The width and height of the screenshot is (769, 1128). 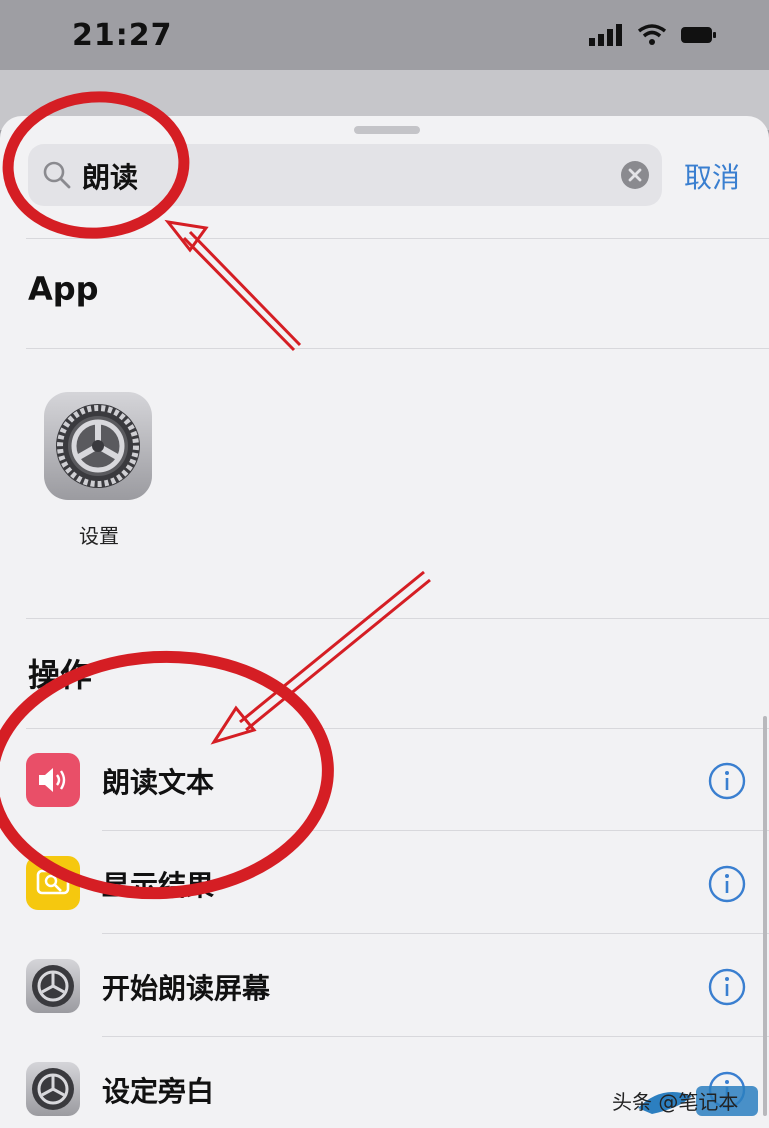 I want to click on status-time: 21:27, so click(x=122, y=35).